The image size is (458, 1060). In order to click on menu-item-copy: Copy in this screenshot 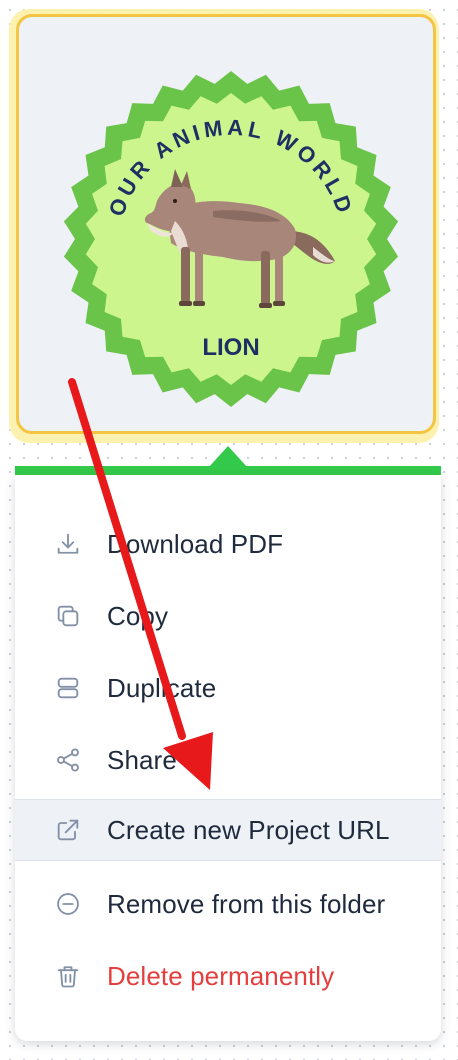, I will do `click(228, 616)`.